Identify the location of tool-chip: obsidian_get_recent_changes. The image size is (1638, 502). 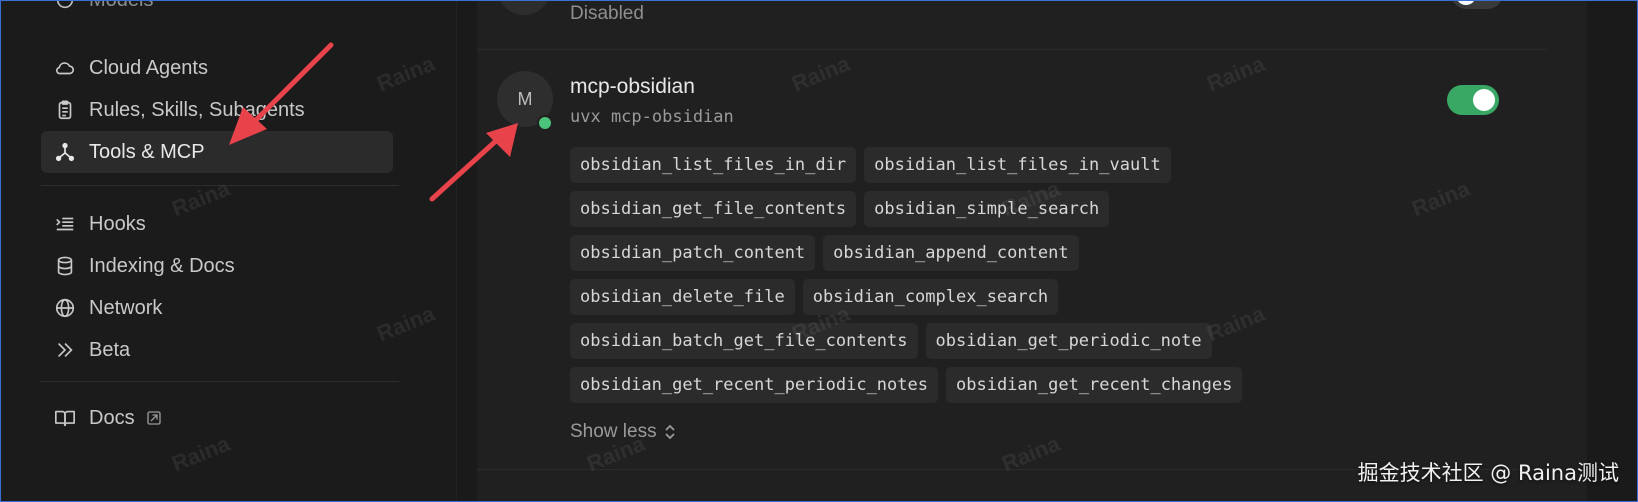
(1094, 385).